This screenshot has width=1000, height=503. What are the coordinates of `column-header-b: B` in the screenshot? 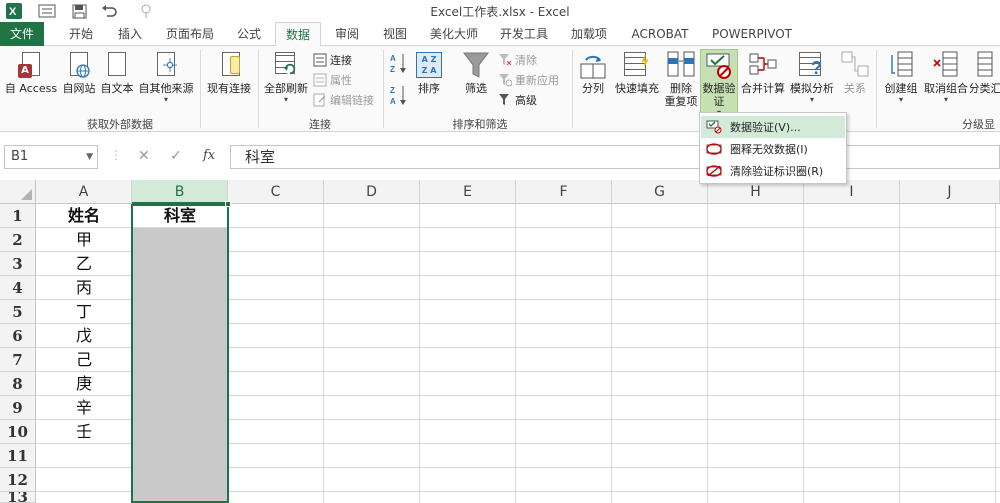 It's located at (180, 192).